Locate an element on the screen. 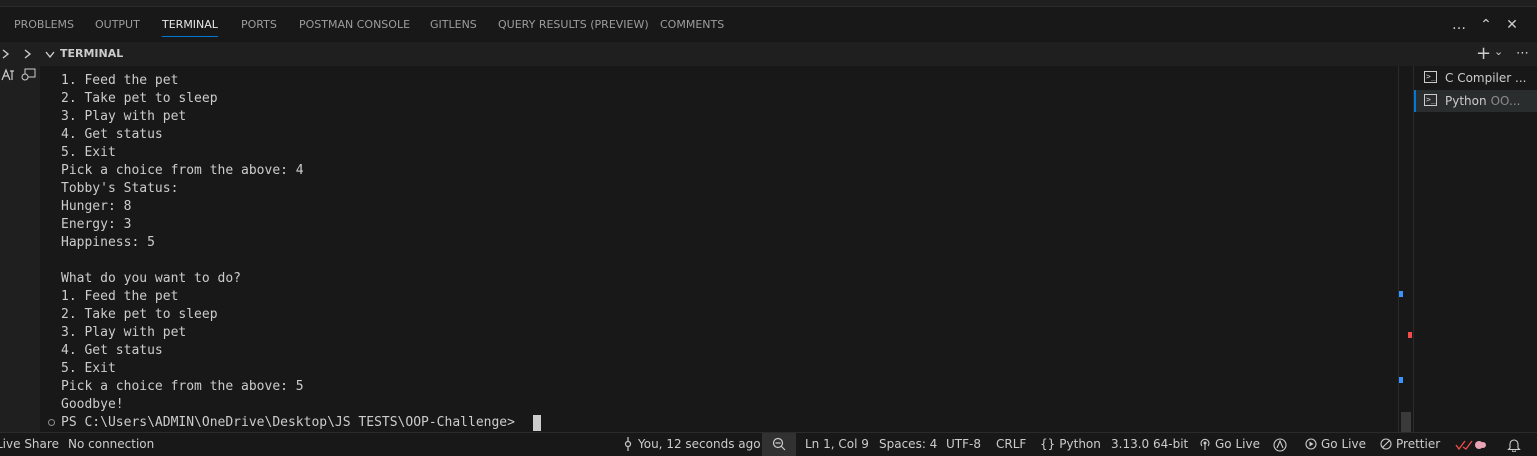  terminal-line: Energy: 3 is located at coordinates (96, 224).